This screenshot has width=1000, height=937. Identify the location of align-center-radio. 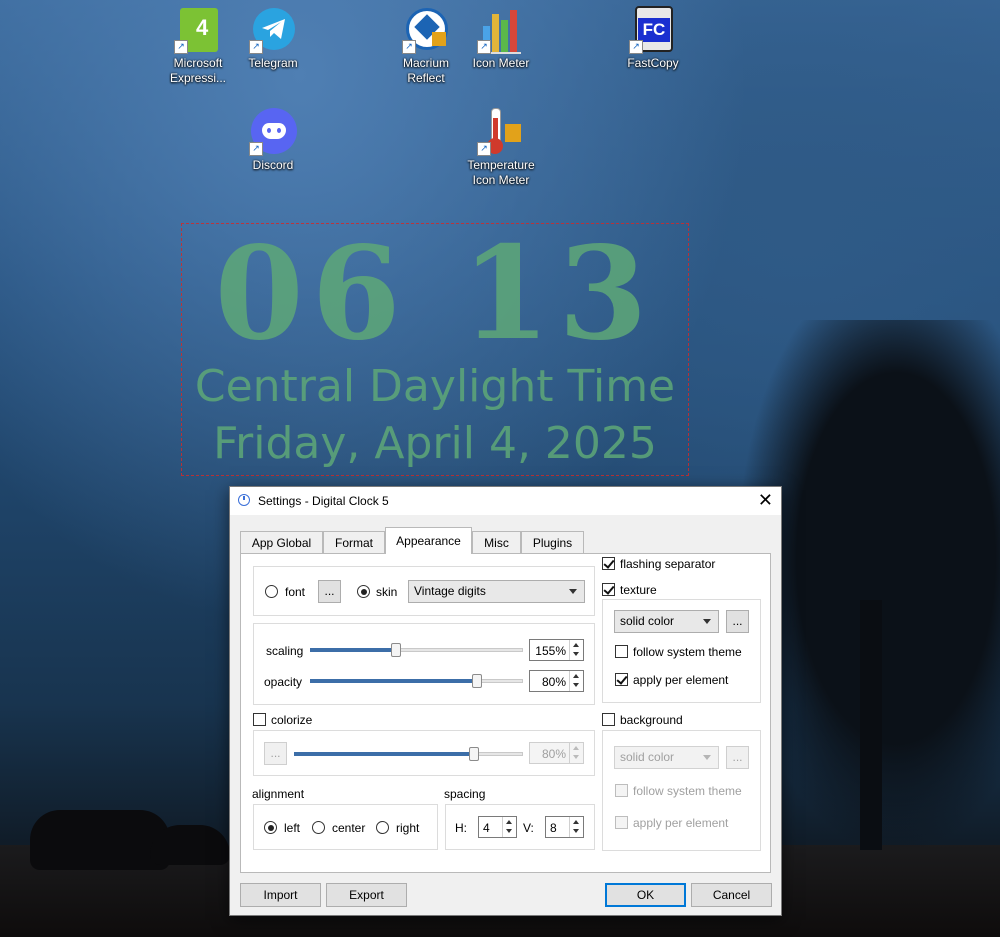
(318, 827).